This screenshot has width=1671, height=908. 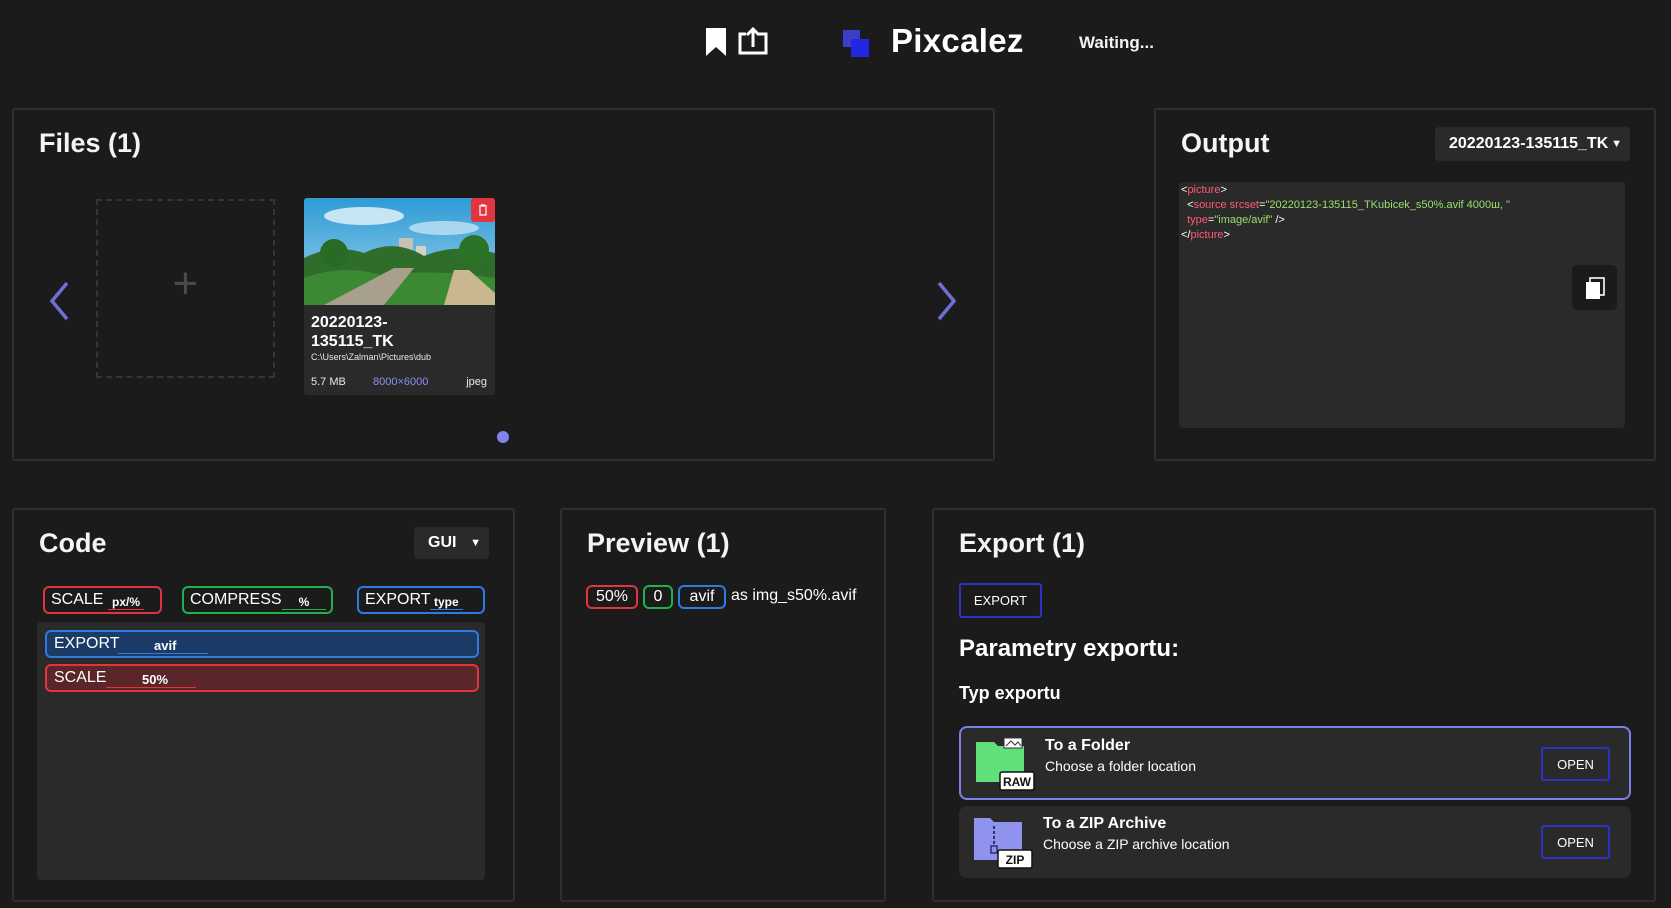 What do you see at coordinates (1000, 600) in the screenshot?
I see `export-button: EXPORT` at bounding box center [1000, 600].